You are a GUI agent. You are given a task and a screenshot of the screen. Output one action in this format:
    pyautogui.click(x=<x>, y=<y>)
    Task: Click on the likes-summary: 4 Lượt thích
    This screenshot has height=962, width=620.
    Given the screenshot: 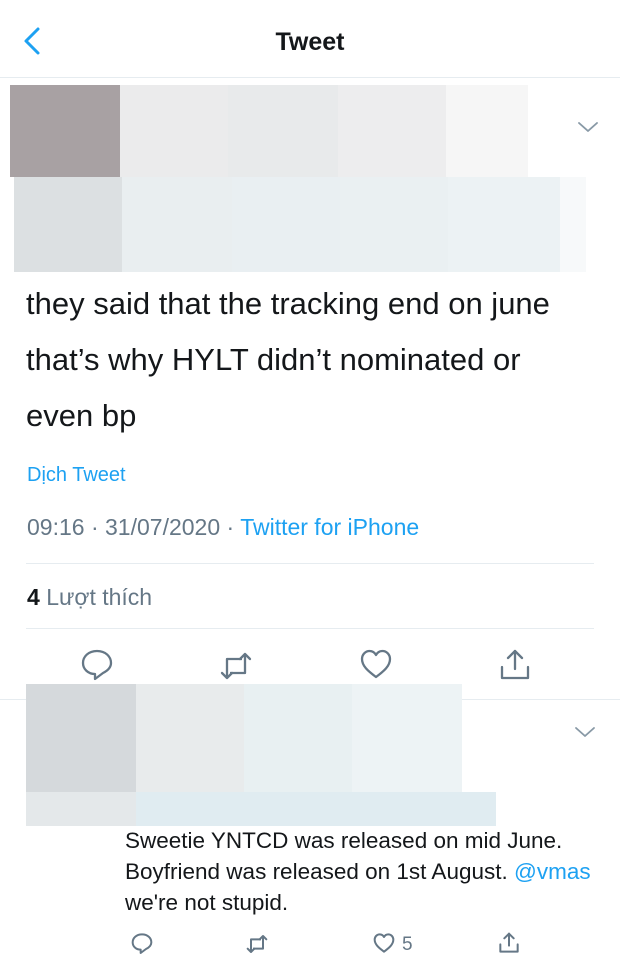 What is the action you would take?
    pyautogui.click(x=89, y=597)
    